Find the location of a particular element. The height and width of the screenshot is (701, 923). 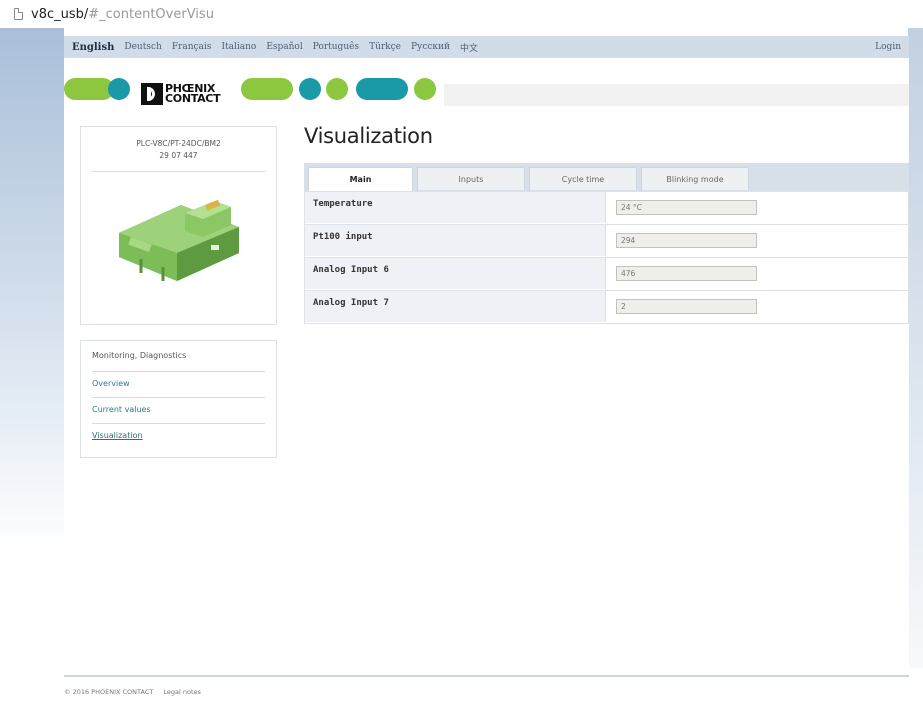

tab-main: Main is located at coordinates (360, 179).